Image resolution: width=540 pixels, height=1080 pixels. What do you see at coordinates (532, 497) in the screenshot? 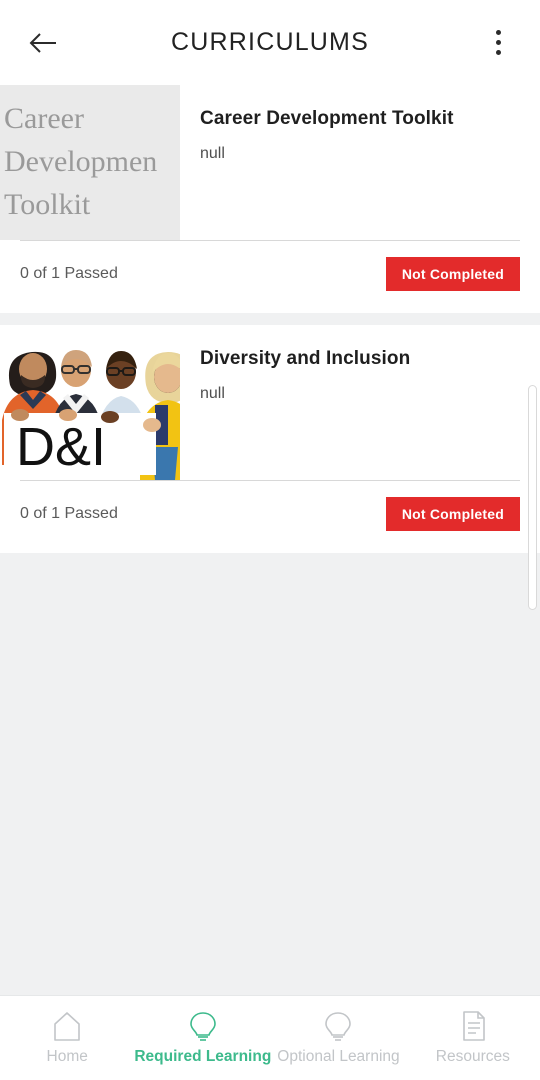
I see `scrollbar` at bounding box center [532, 497].